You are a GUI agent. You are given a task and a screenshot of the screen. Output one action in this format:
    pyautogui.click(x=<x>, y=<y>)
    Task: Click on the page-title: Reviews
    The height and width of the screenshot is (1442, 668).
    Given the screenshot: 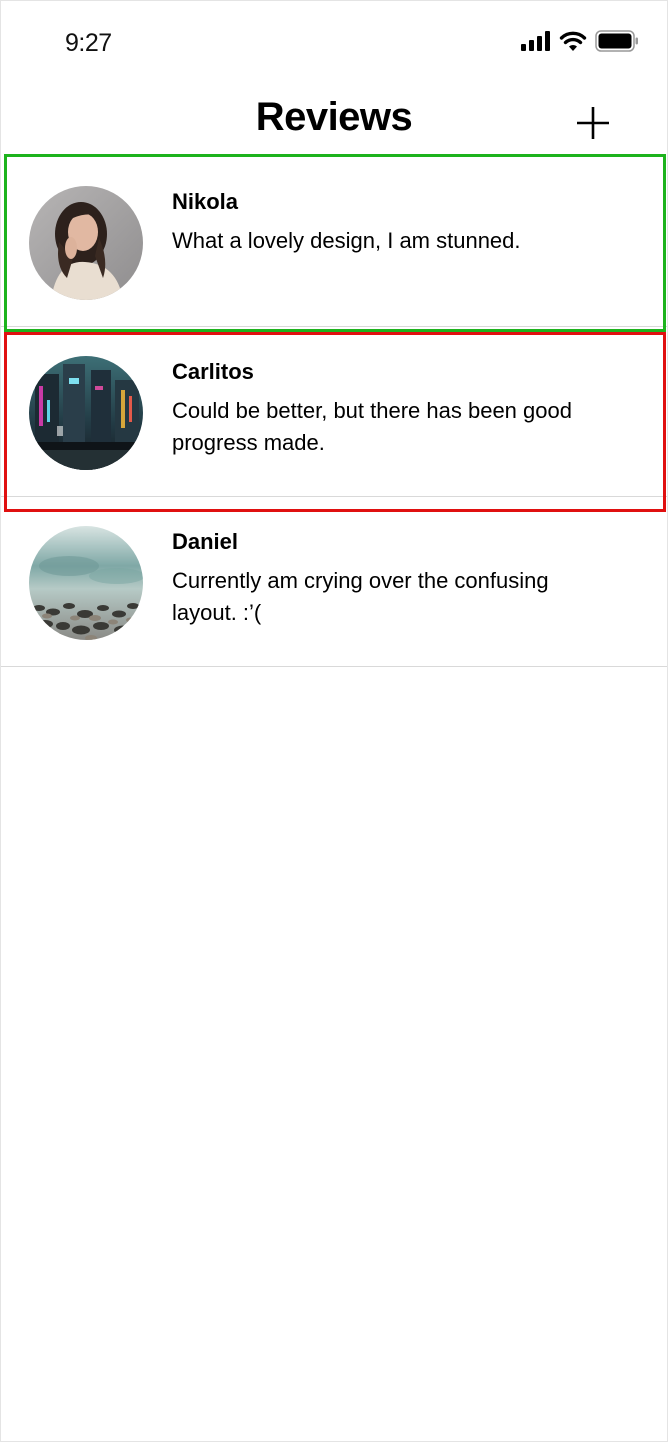 What is the action you would take?
    pyautogui.click(x=334, y=117)
    